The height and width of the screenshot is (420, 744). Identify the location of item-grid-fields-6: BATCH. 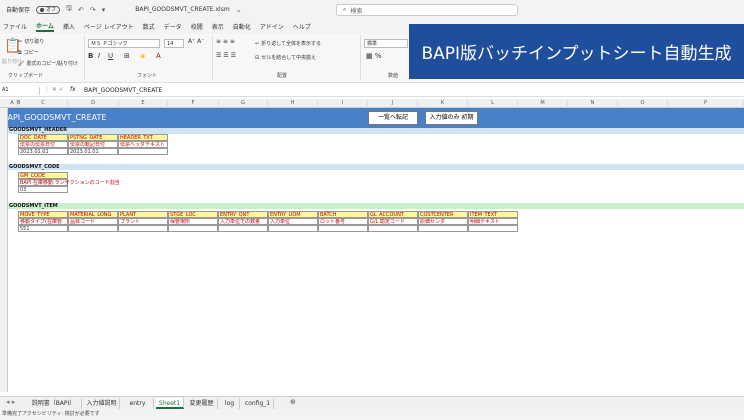
(343, 214).